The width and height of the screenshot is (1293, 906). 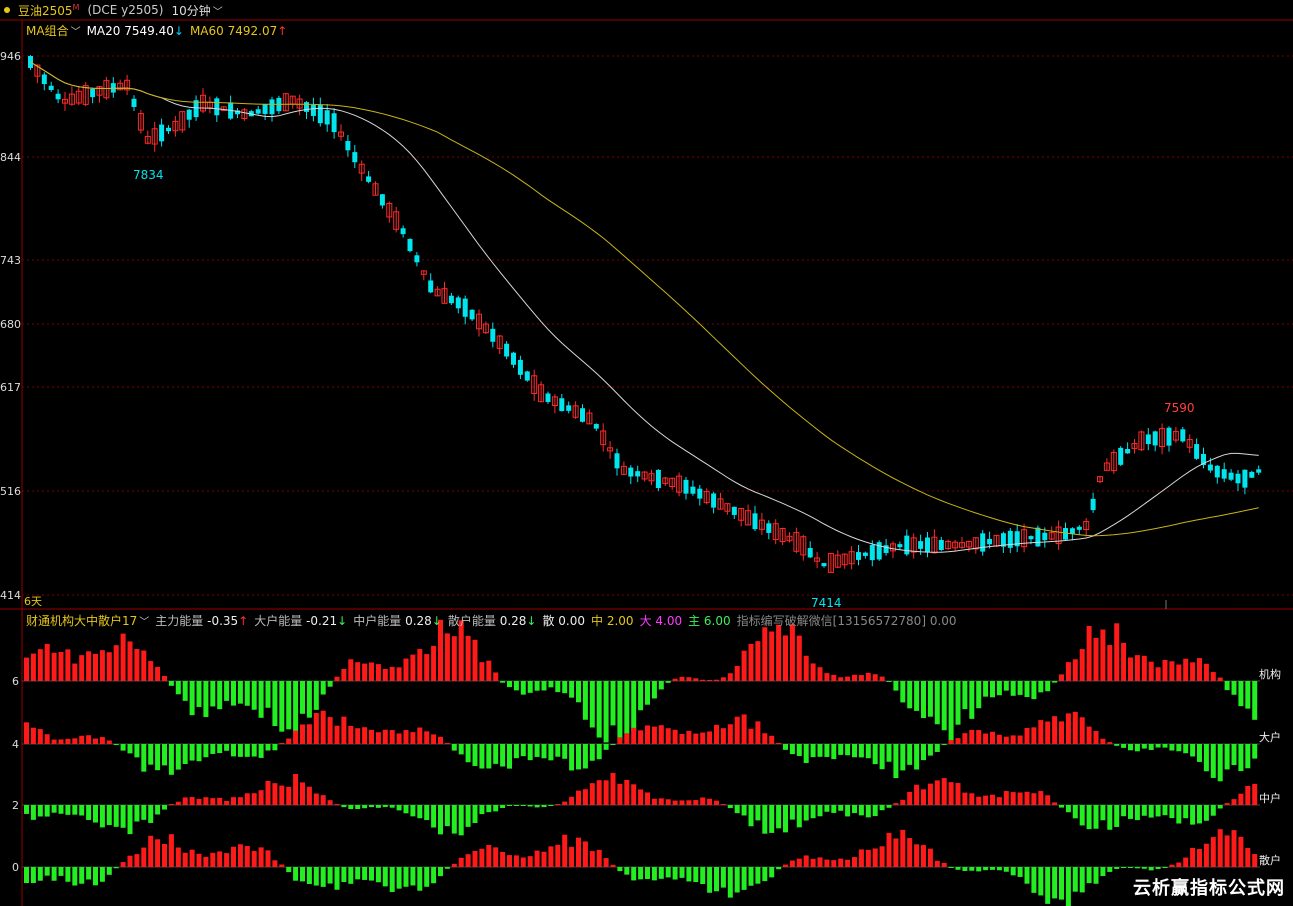 What do you see at coordinates (10, 324) in the screenshot?
I see `price-tick-label: 680` at bounding box center [10, 324].